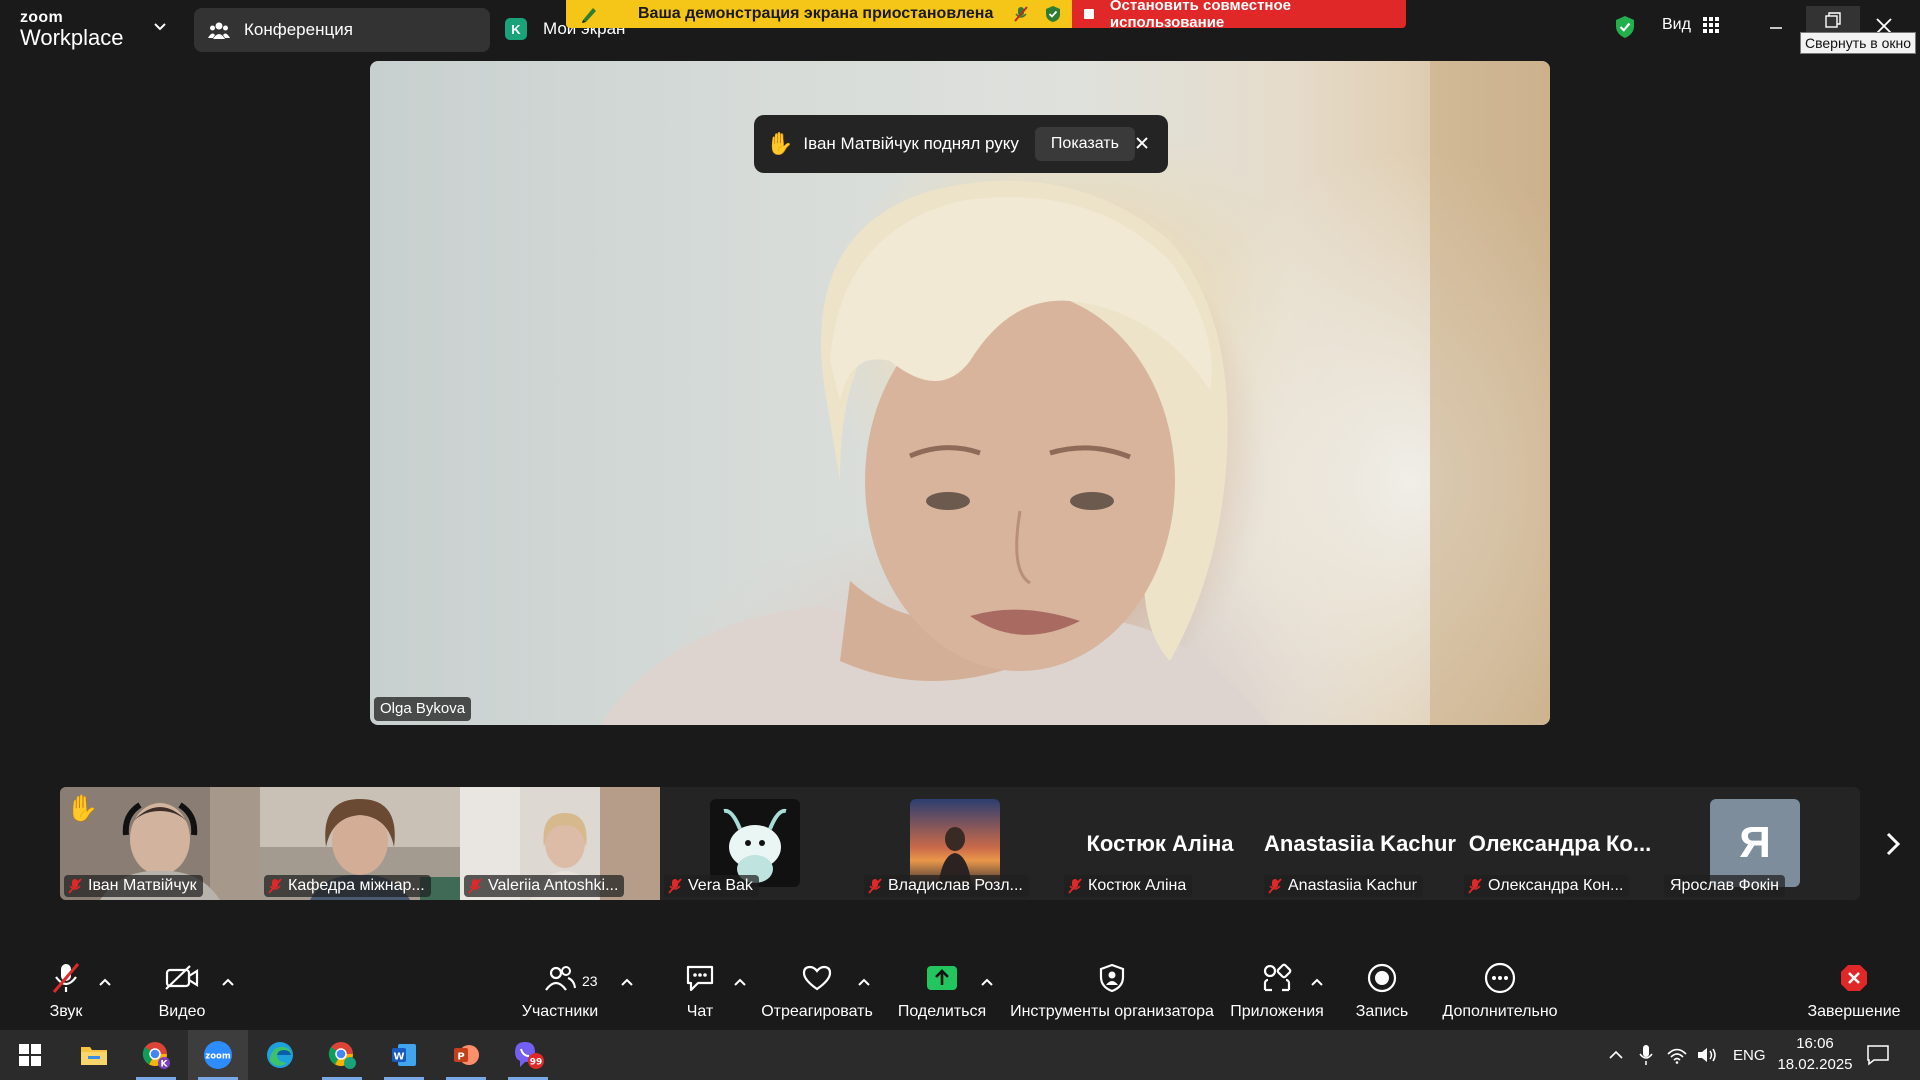  I want to click on powerpoint-icon: P, so click(466, 1055).